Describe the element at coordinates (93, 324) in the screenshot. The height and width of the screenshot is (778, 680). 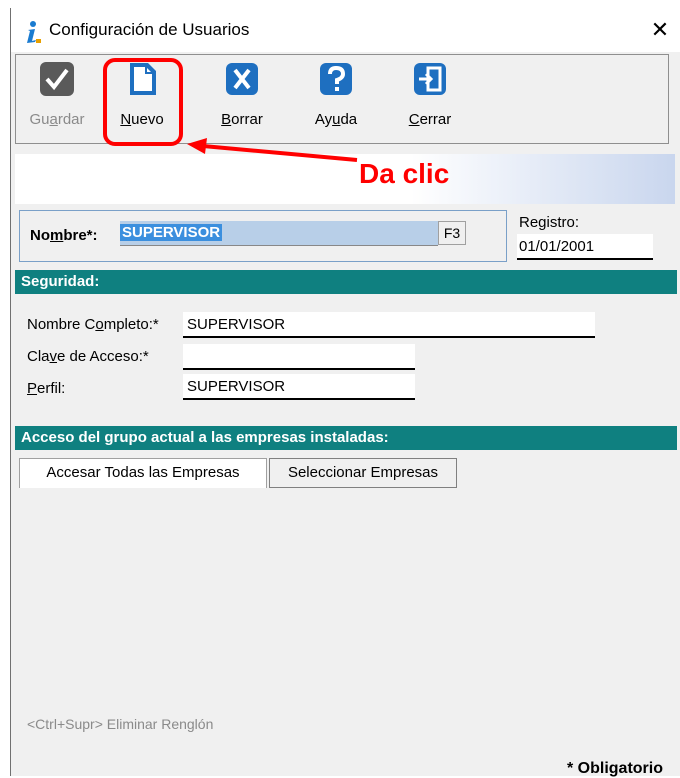
I see `nombre-completo-label: Nombre Completo:*` at that location.